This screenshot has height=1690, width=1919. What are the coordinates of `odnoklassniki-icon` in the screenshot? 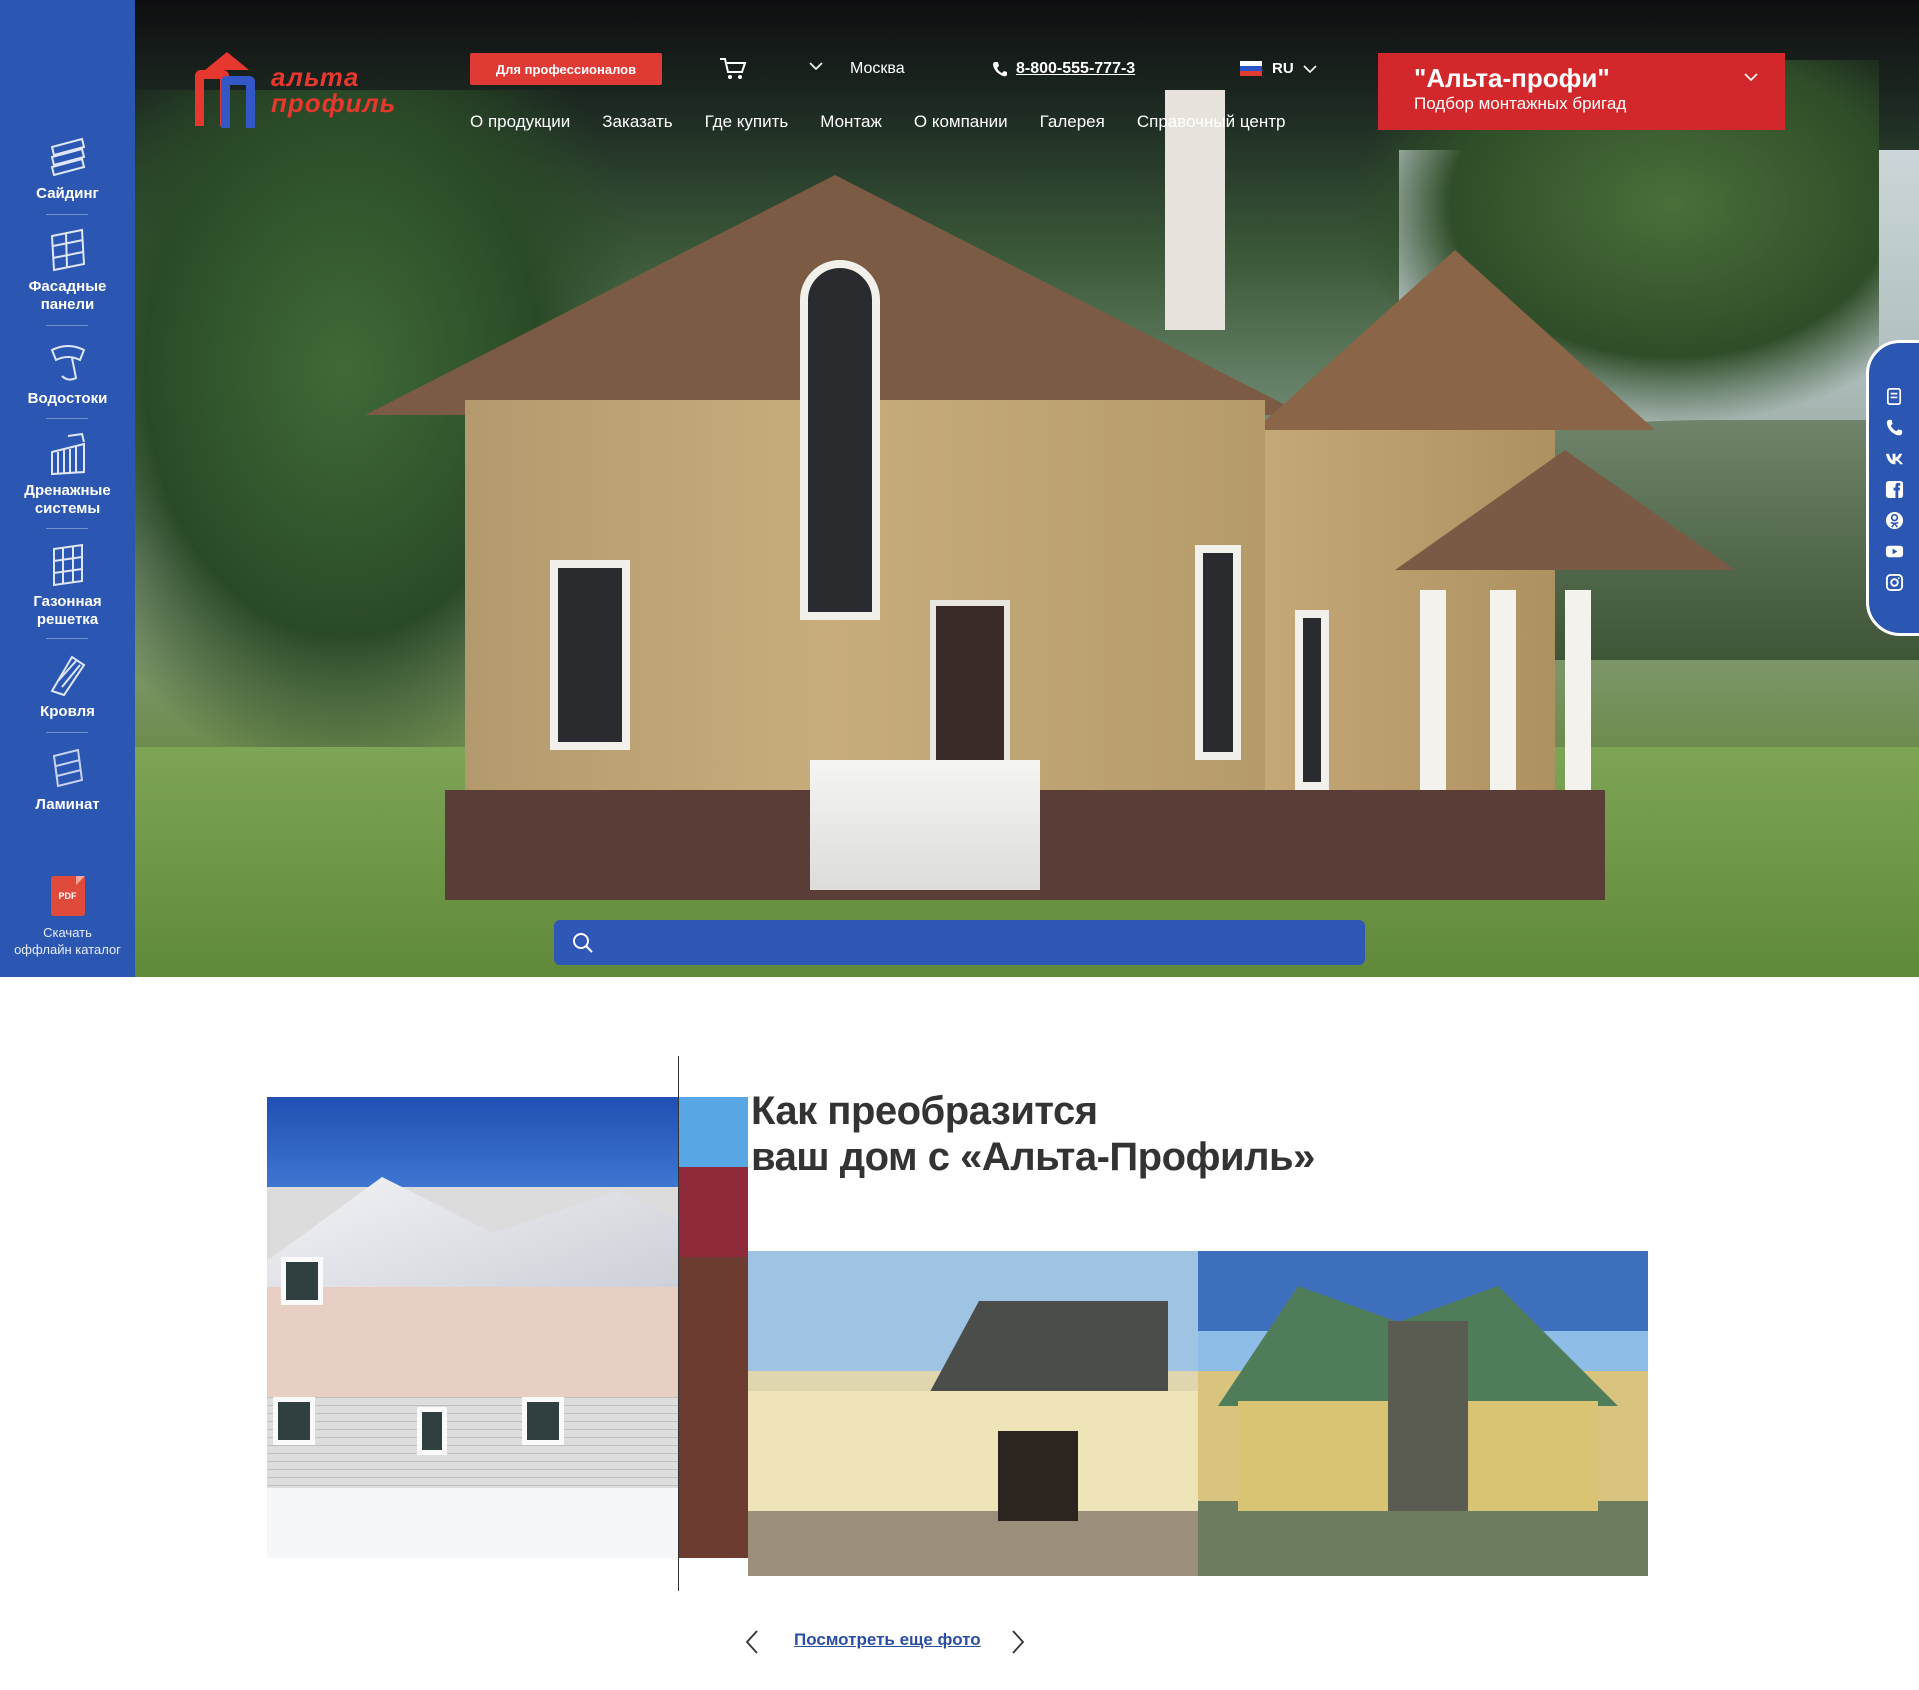 It's located at (1894, 520).